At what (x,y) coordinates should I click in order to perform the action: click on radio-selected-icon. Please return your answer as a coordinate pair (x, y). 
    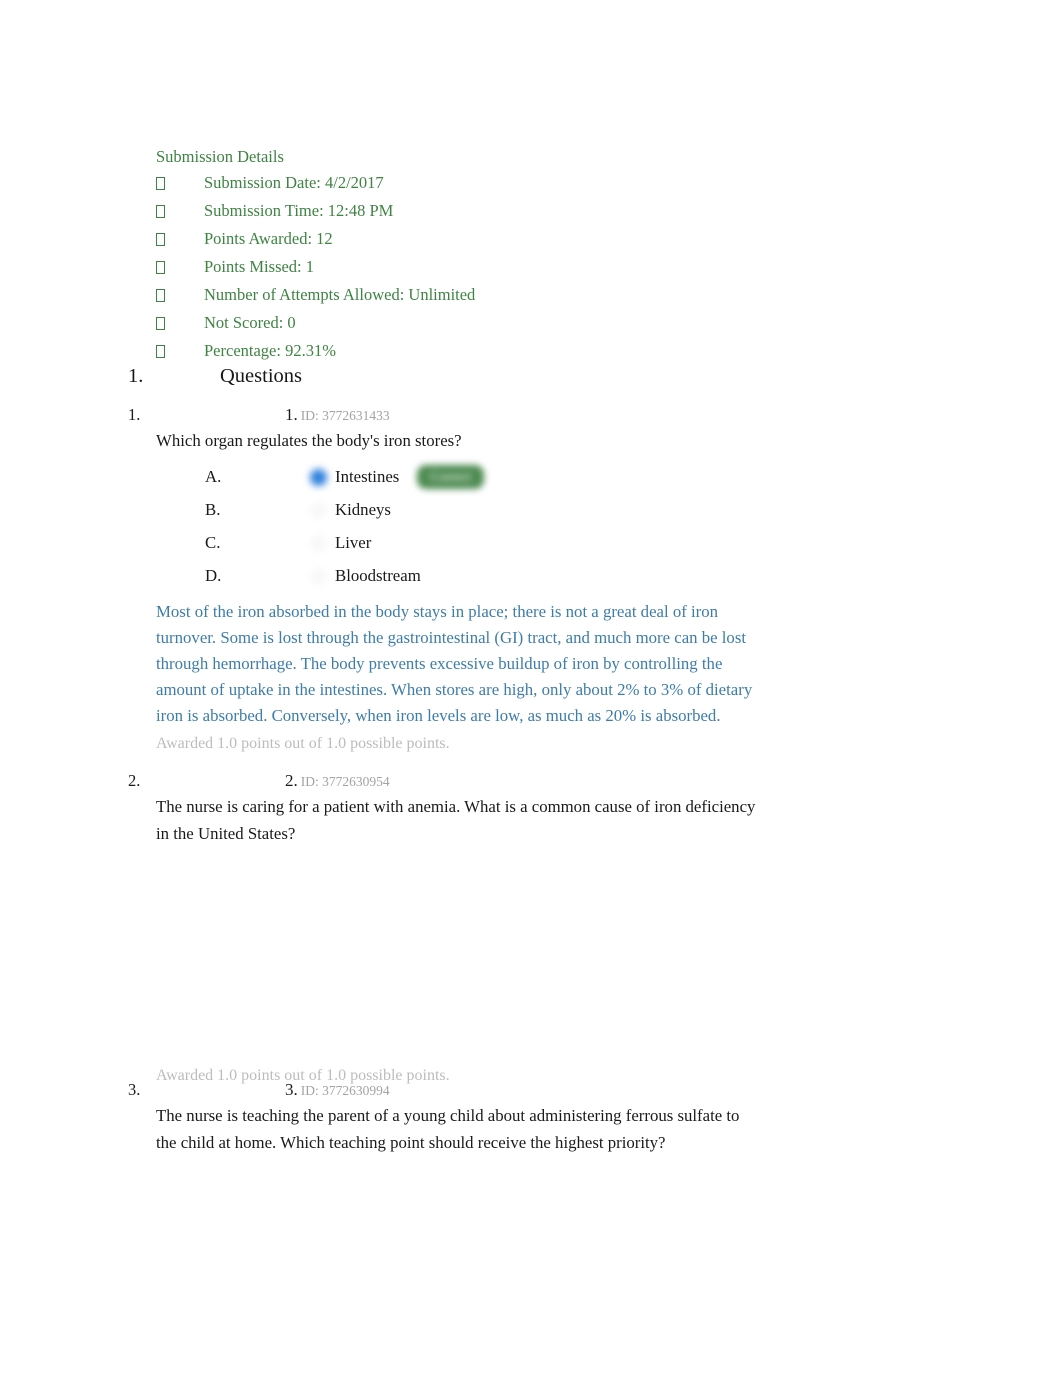
    Looking at the image, I should click on (318, 477).